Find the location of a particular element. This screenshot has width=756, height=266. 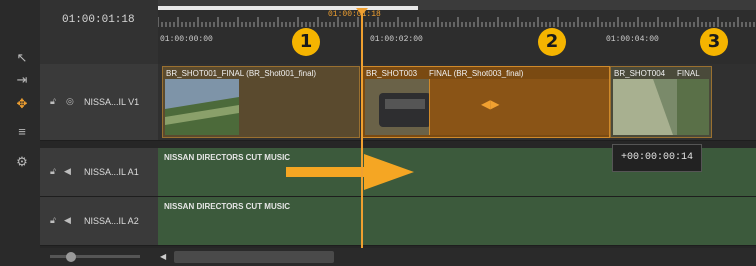

zoom-slider-track is located at coordinates (95, 256).